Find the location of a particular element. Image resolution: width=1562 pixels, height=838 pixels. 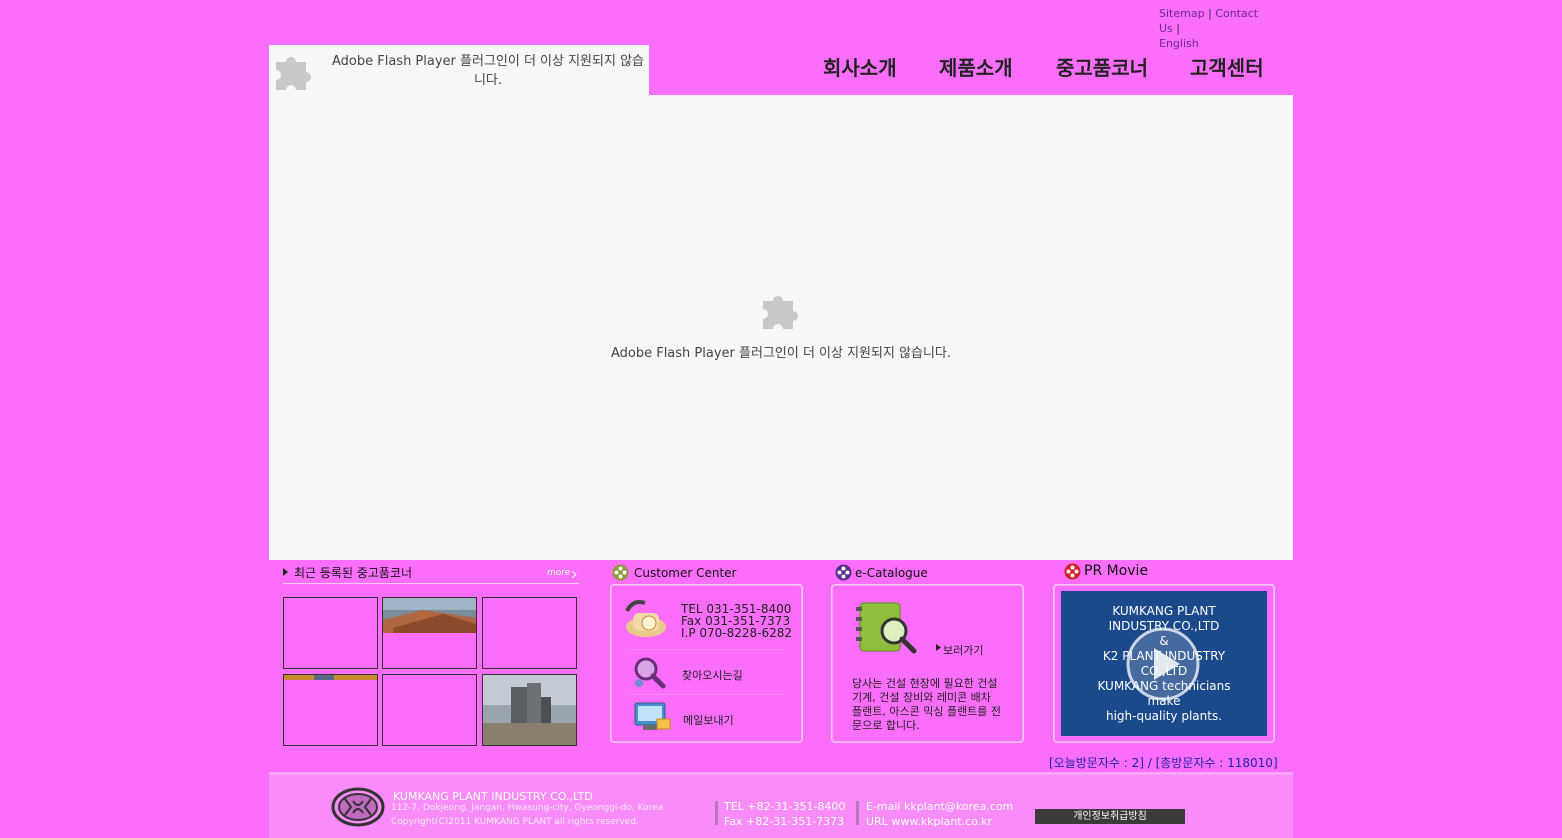

more-link: more is located at coordinates (558, 573).